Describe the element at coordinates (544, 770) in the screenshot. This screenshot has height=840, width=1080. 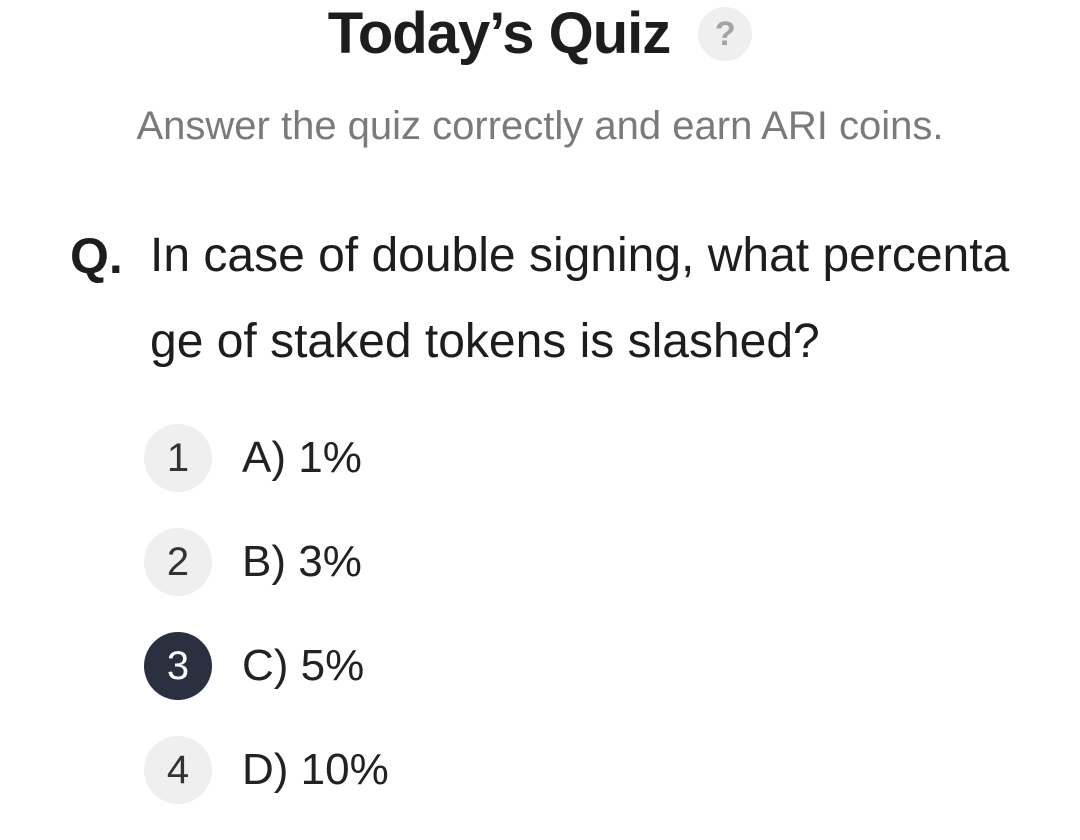
I see `answer-option-4: 4 D) 10%` at that location.